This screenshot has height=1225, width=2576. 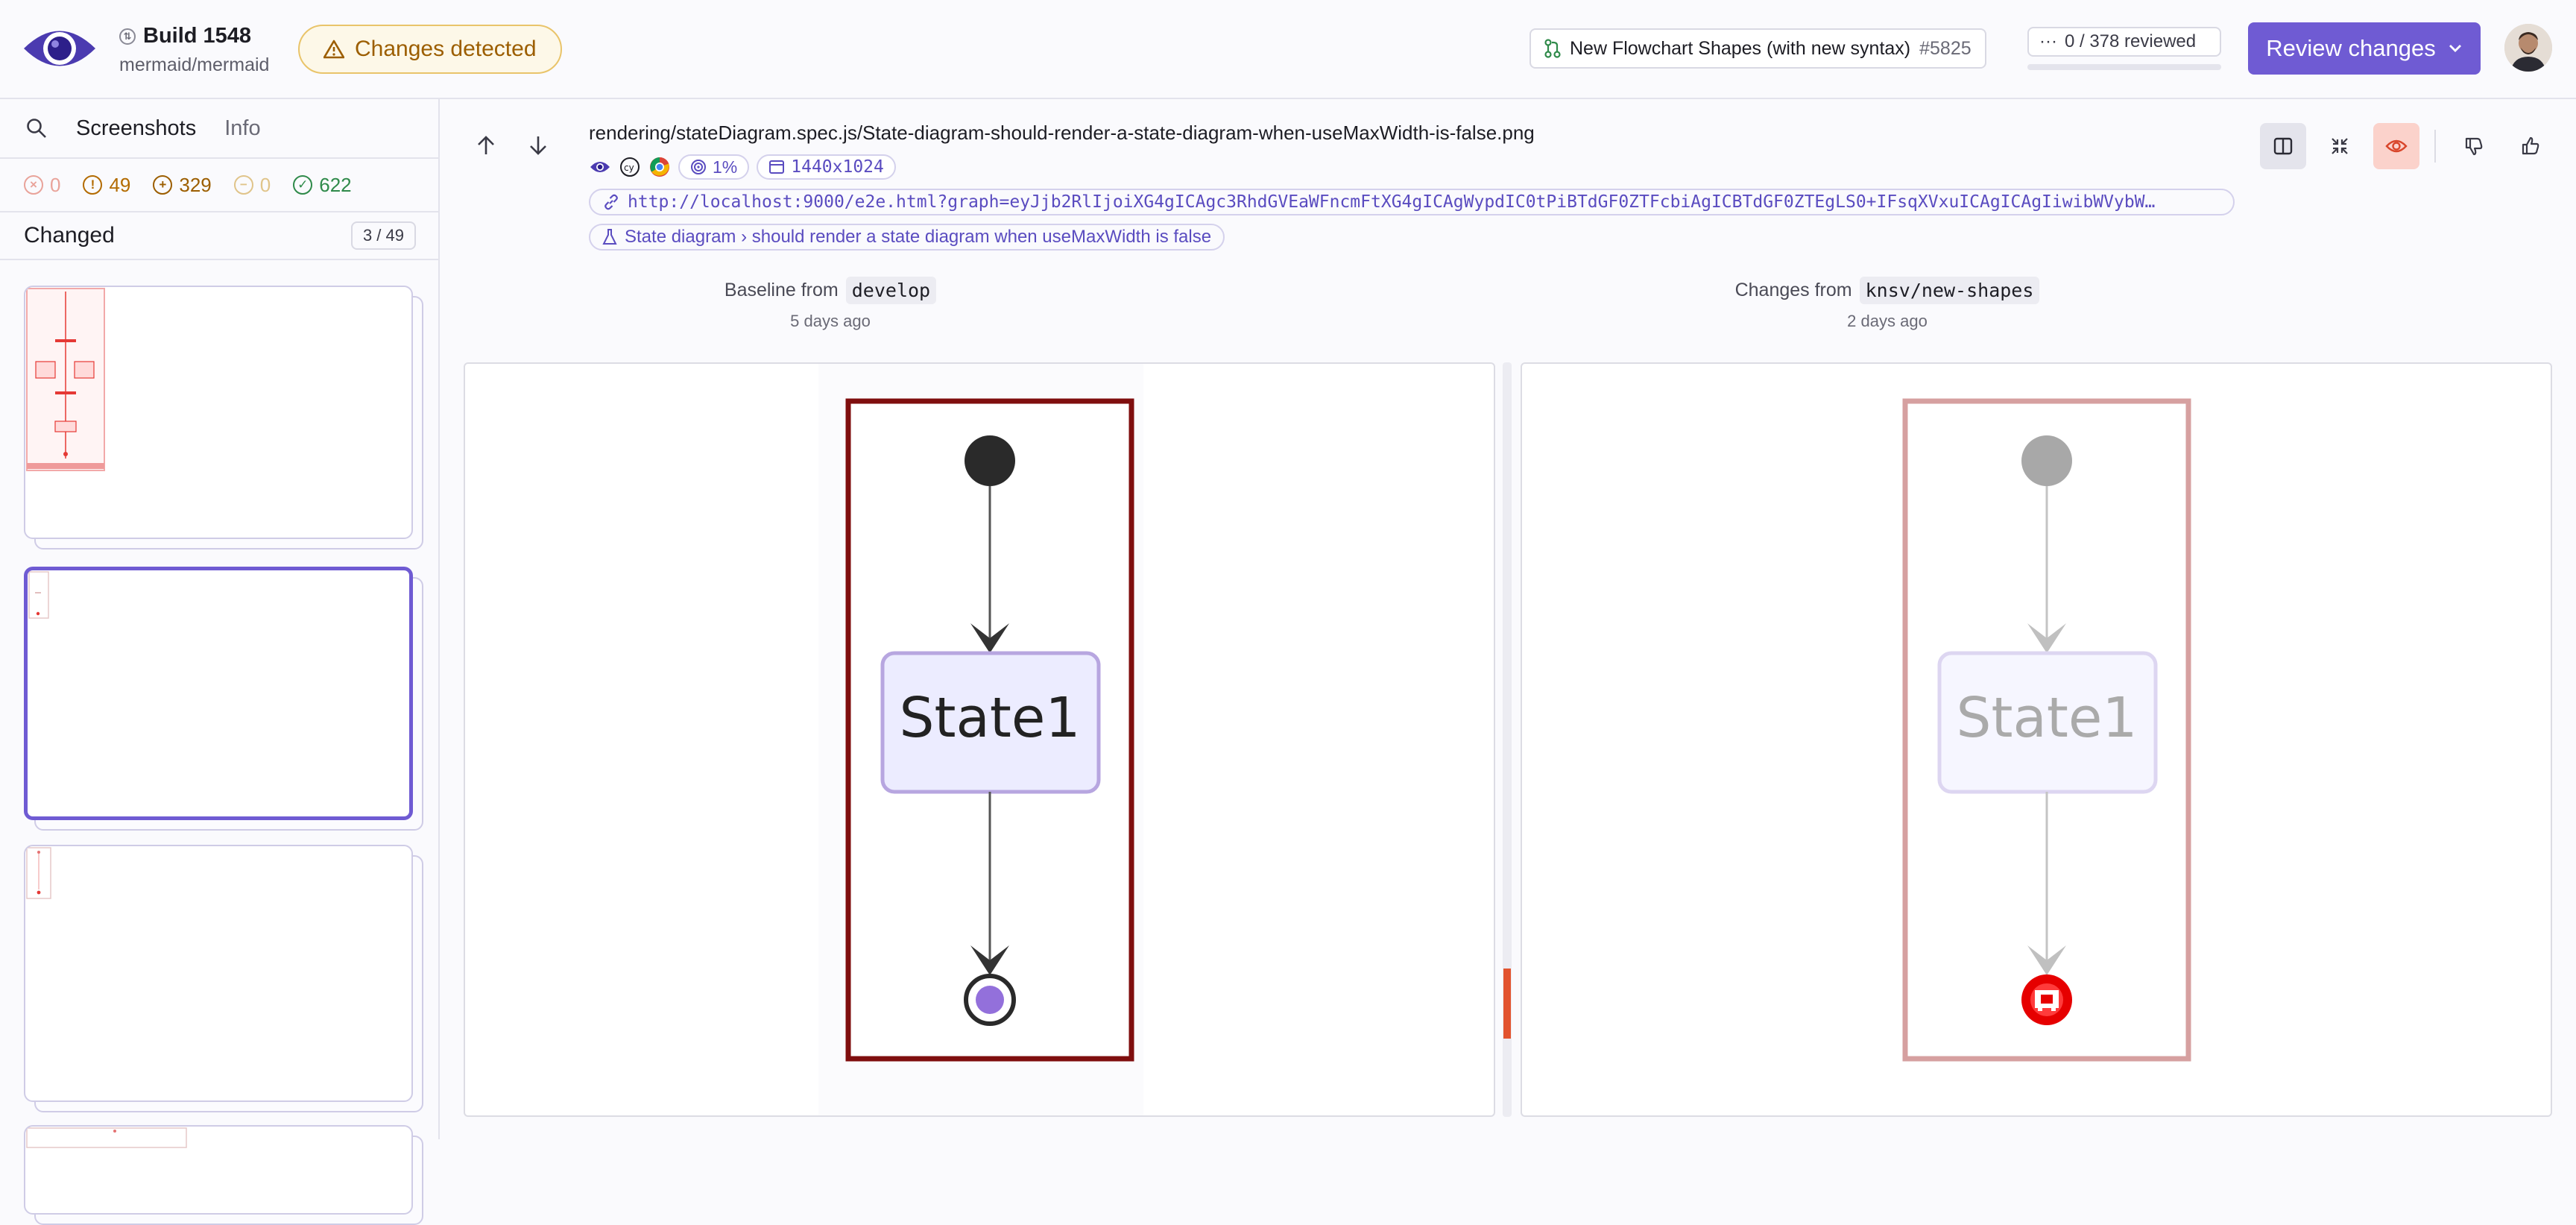 What do you see at coordinates (777, 167) in the screenshot?
I see `window-icon` at bounding box center [777, 167].